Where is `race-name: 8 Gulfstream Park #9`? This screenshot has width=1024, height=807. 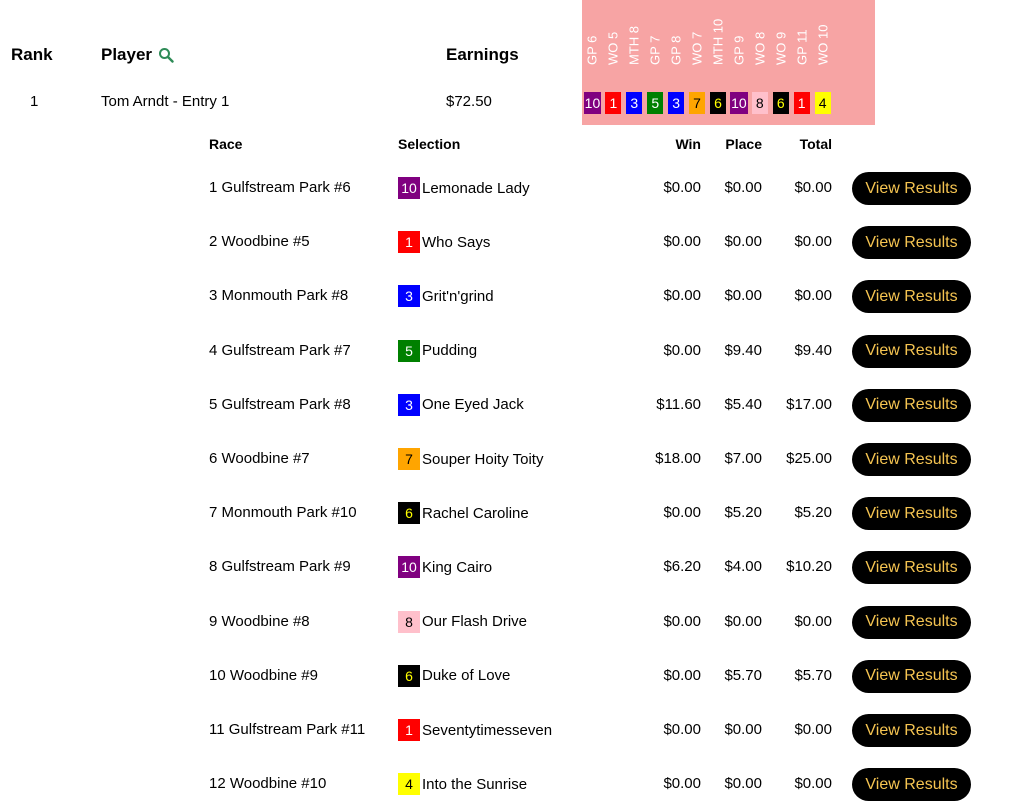 race-name: 8 Gulfstream Park #9 is located at coordinates (280, 567).